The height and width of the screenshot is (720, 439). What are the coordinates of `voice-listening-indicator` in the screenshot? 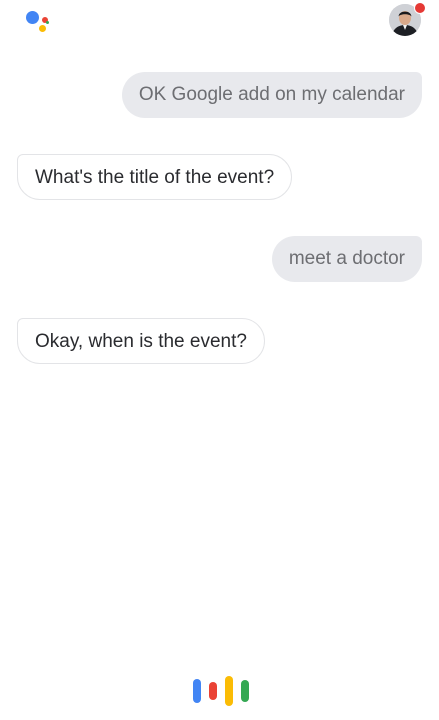 It's located at (221, 691).